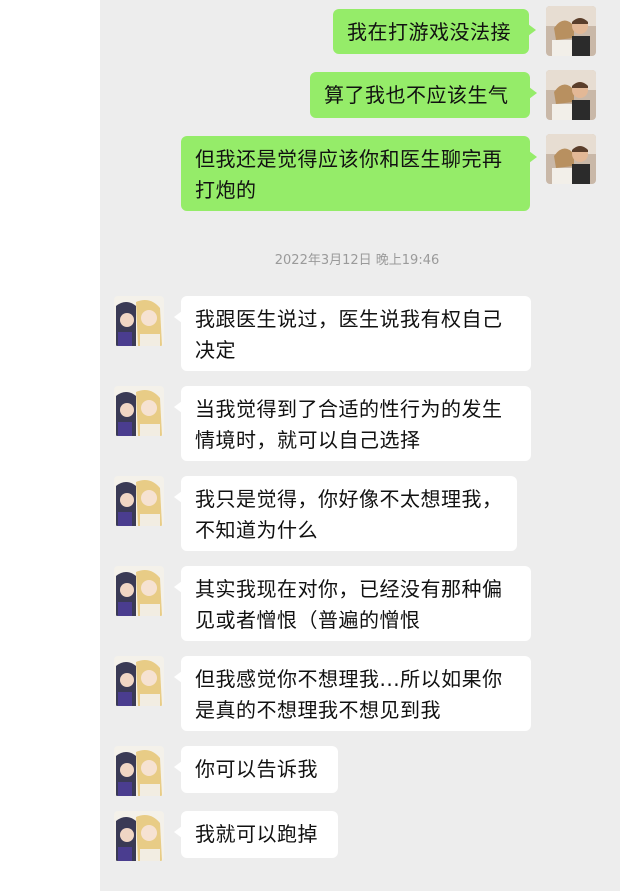  What do you see at coordinates (352, 603) in the screenshot?
I see `incoming-message-4: 其实我现在对你，已经没有那种偏 见或者憎恨（普遍的憎恨` at bounding box center [352, 603].